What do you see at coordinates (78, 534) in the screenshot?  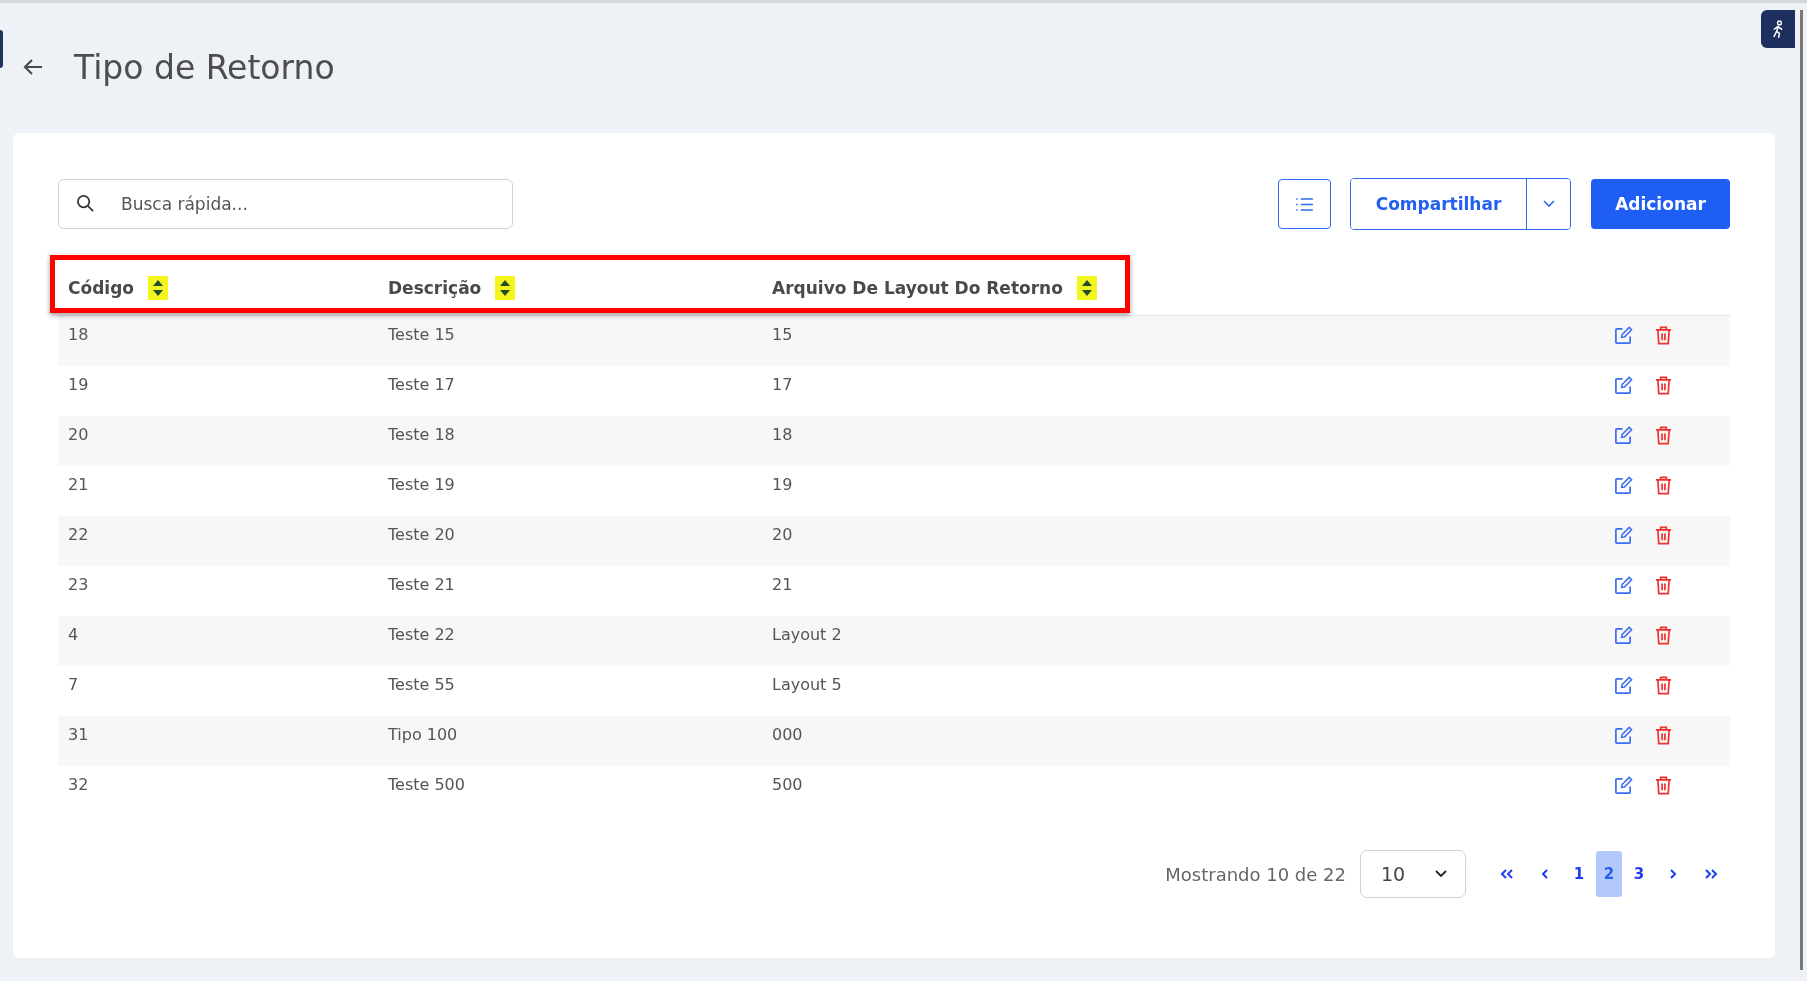 I see `table-cell-text: 22` at bounding box center [78, 534].